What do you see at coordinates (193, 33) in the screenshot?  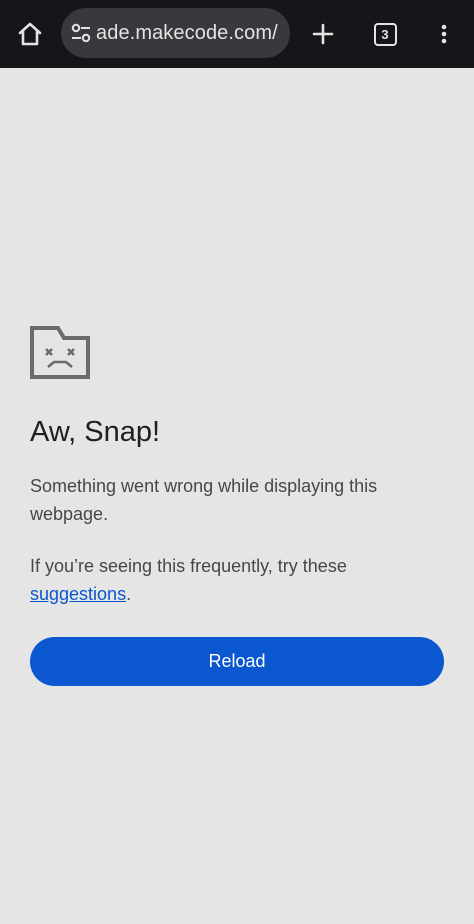 I see `url-text: ade.makecode.com/` at bounding box center [193, 33].